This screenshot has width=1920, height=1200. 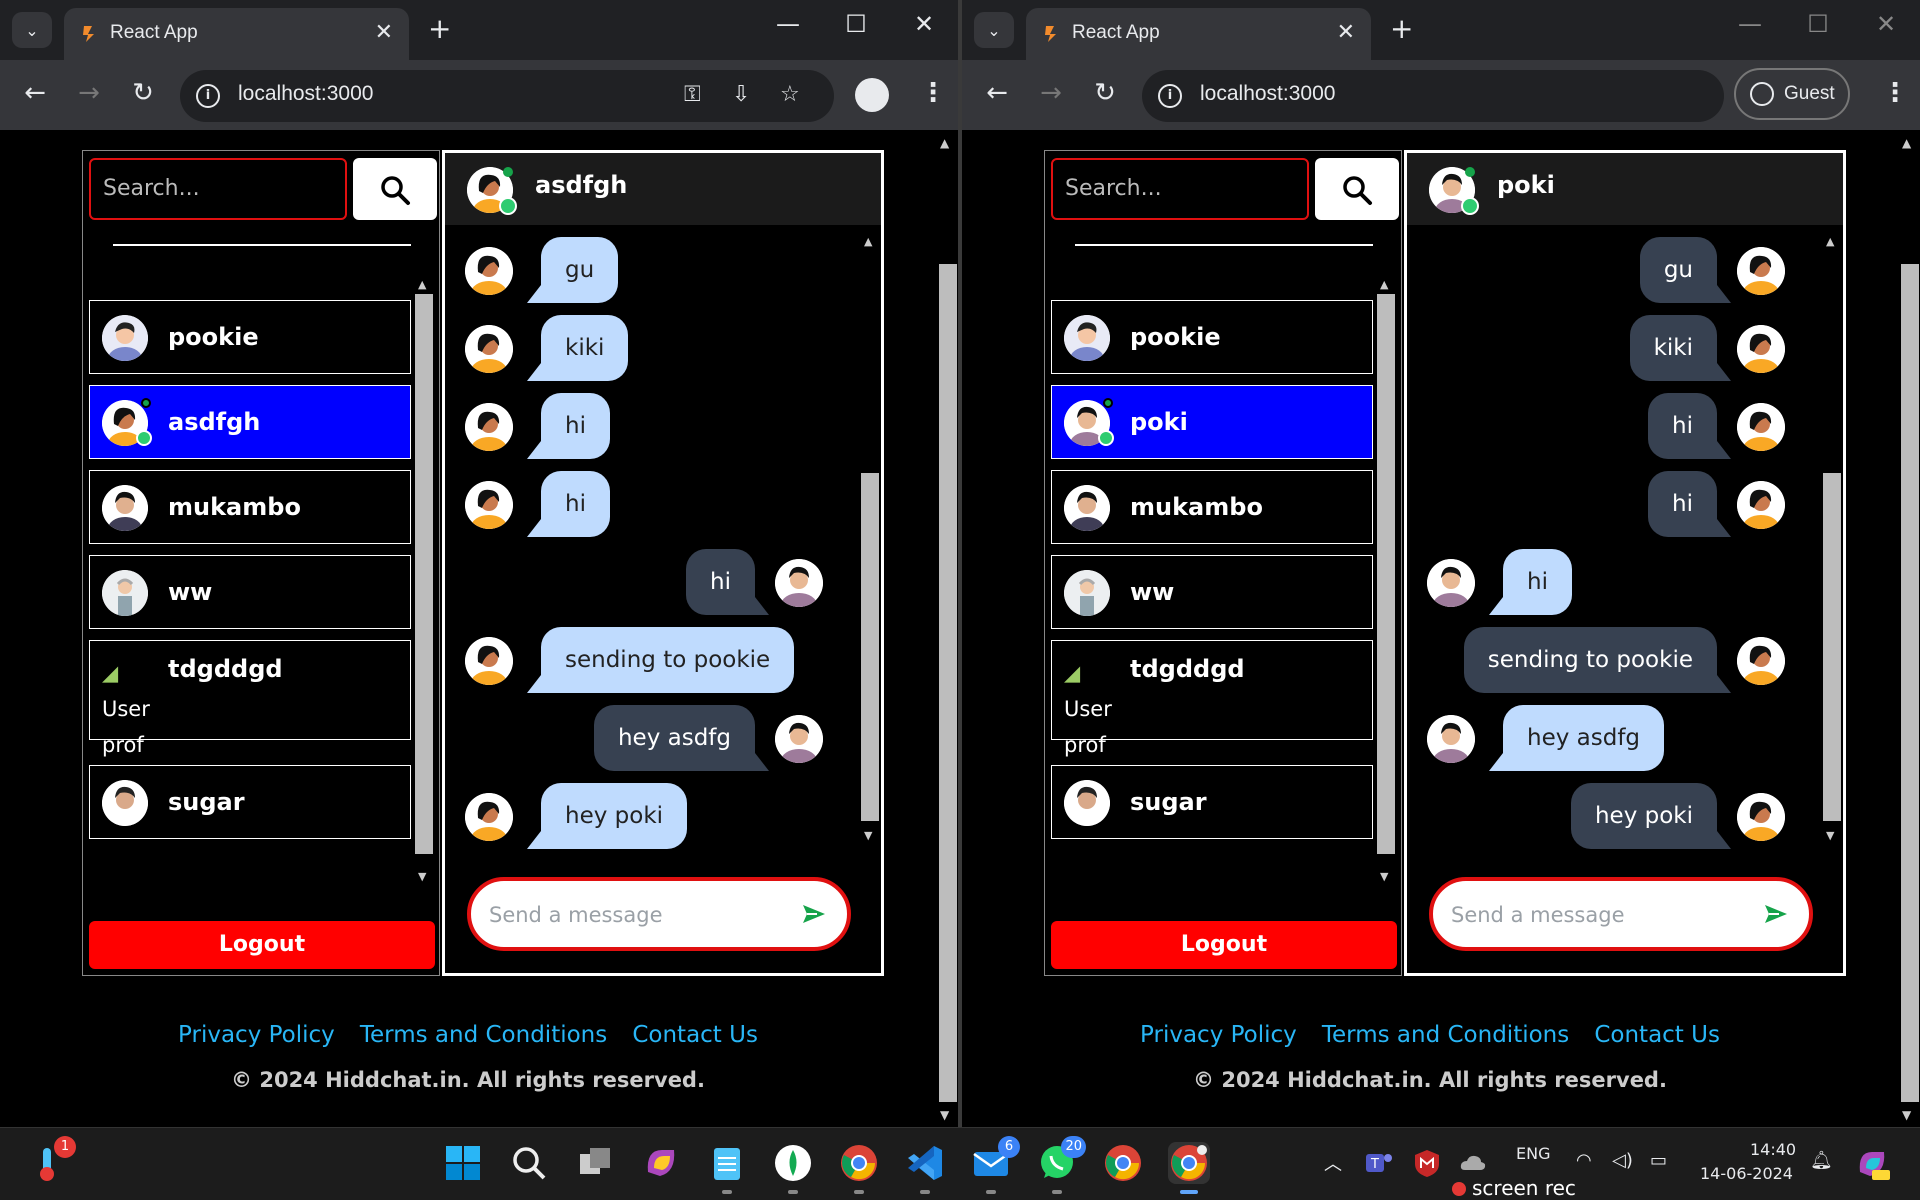 I want to click on clock-time: 14:40, so click(x=1773, y=1149).